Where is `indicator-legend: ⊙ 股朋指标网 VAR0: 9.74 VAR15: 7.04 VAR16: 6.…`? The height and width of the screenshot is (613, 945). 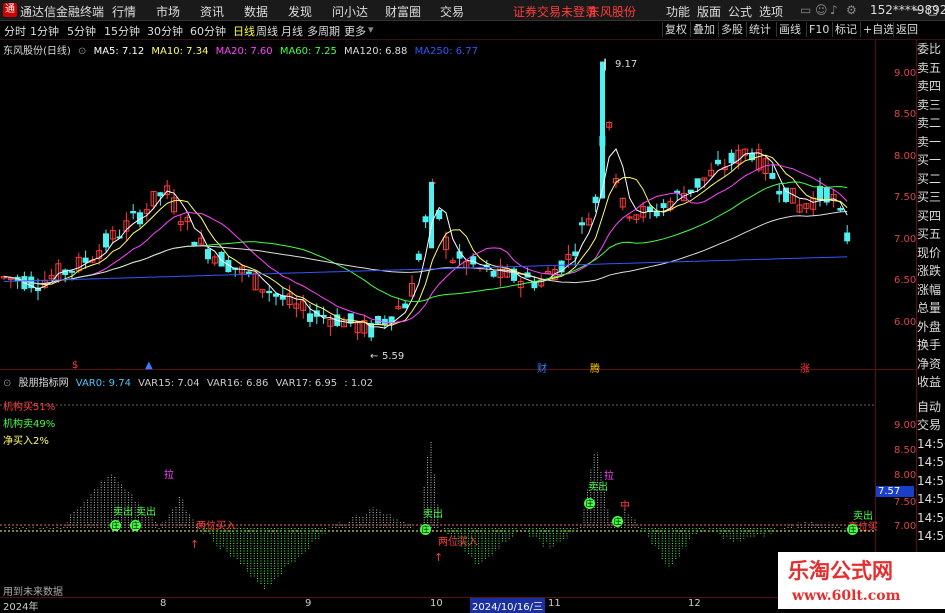
indicator-legend: ⊙ 股朋指标网 VAR0: 9.74 VAR15: 7.04 VAR16: 6.… is located at coordinates (190, 381).